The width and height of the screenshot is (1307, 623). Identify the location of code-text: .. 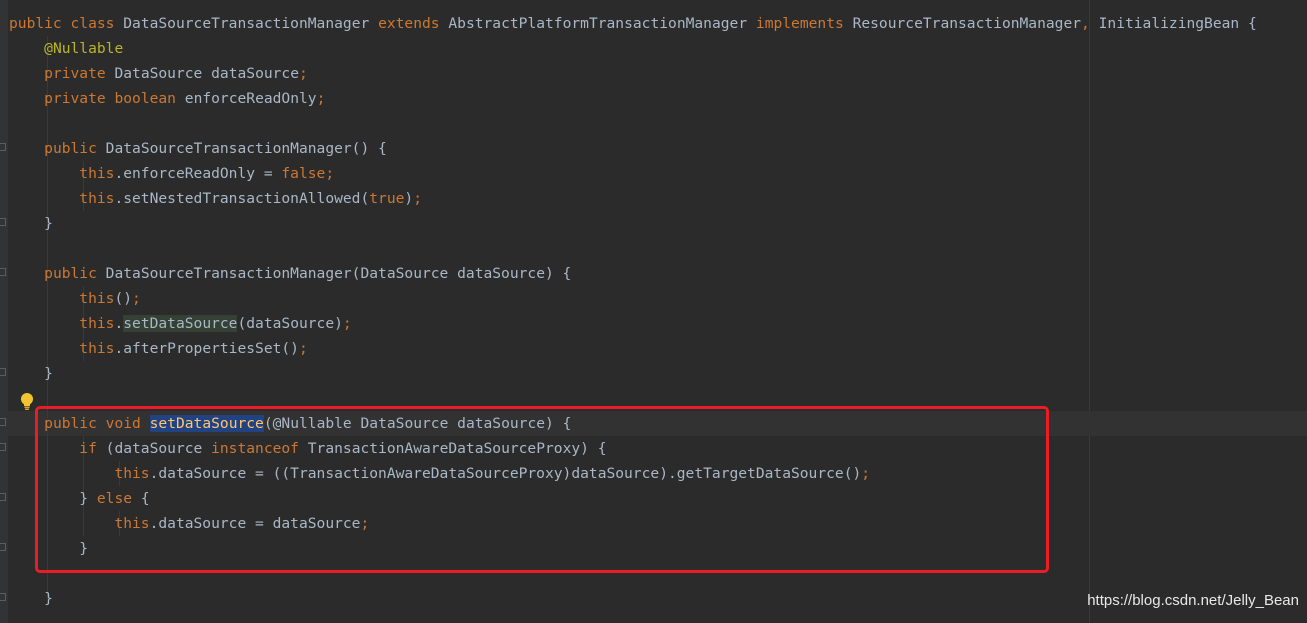
(119, 323).